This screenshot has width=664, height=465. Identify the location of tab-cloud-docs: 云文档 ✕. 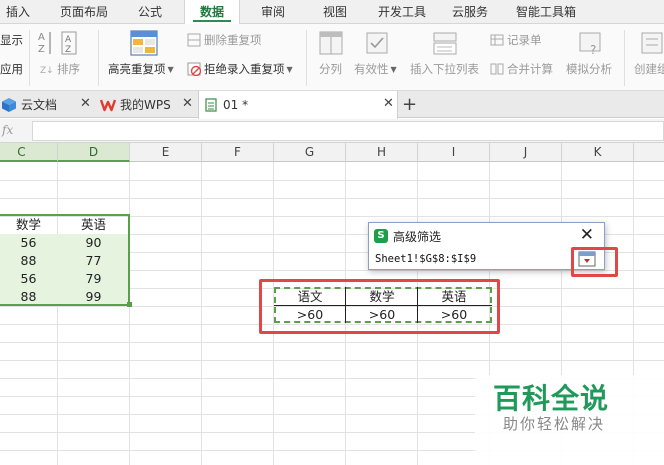
(48, 104).